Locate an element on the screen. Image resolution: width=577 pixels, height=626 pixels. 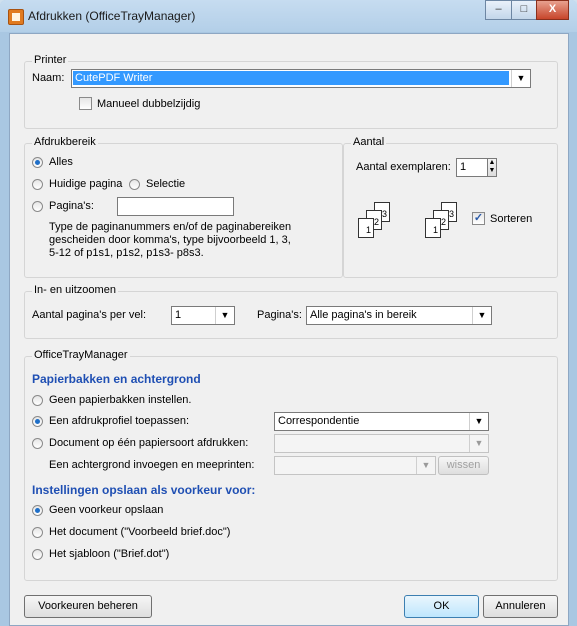
background-label: Een achtergrond invoegen en meeprinten: is located at coordinates (152, 465).